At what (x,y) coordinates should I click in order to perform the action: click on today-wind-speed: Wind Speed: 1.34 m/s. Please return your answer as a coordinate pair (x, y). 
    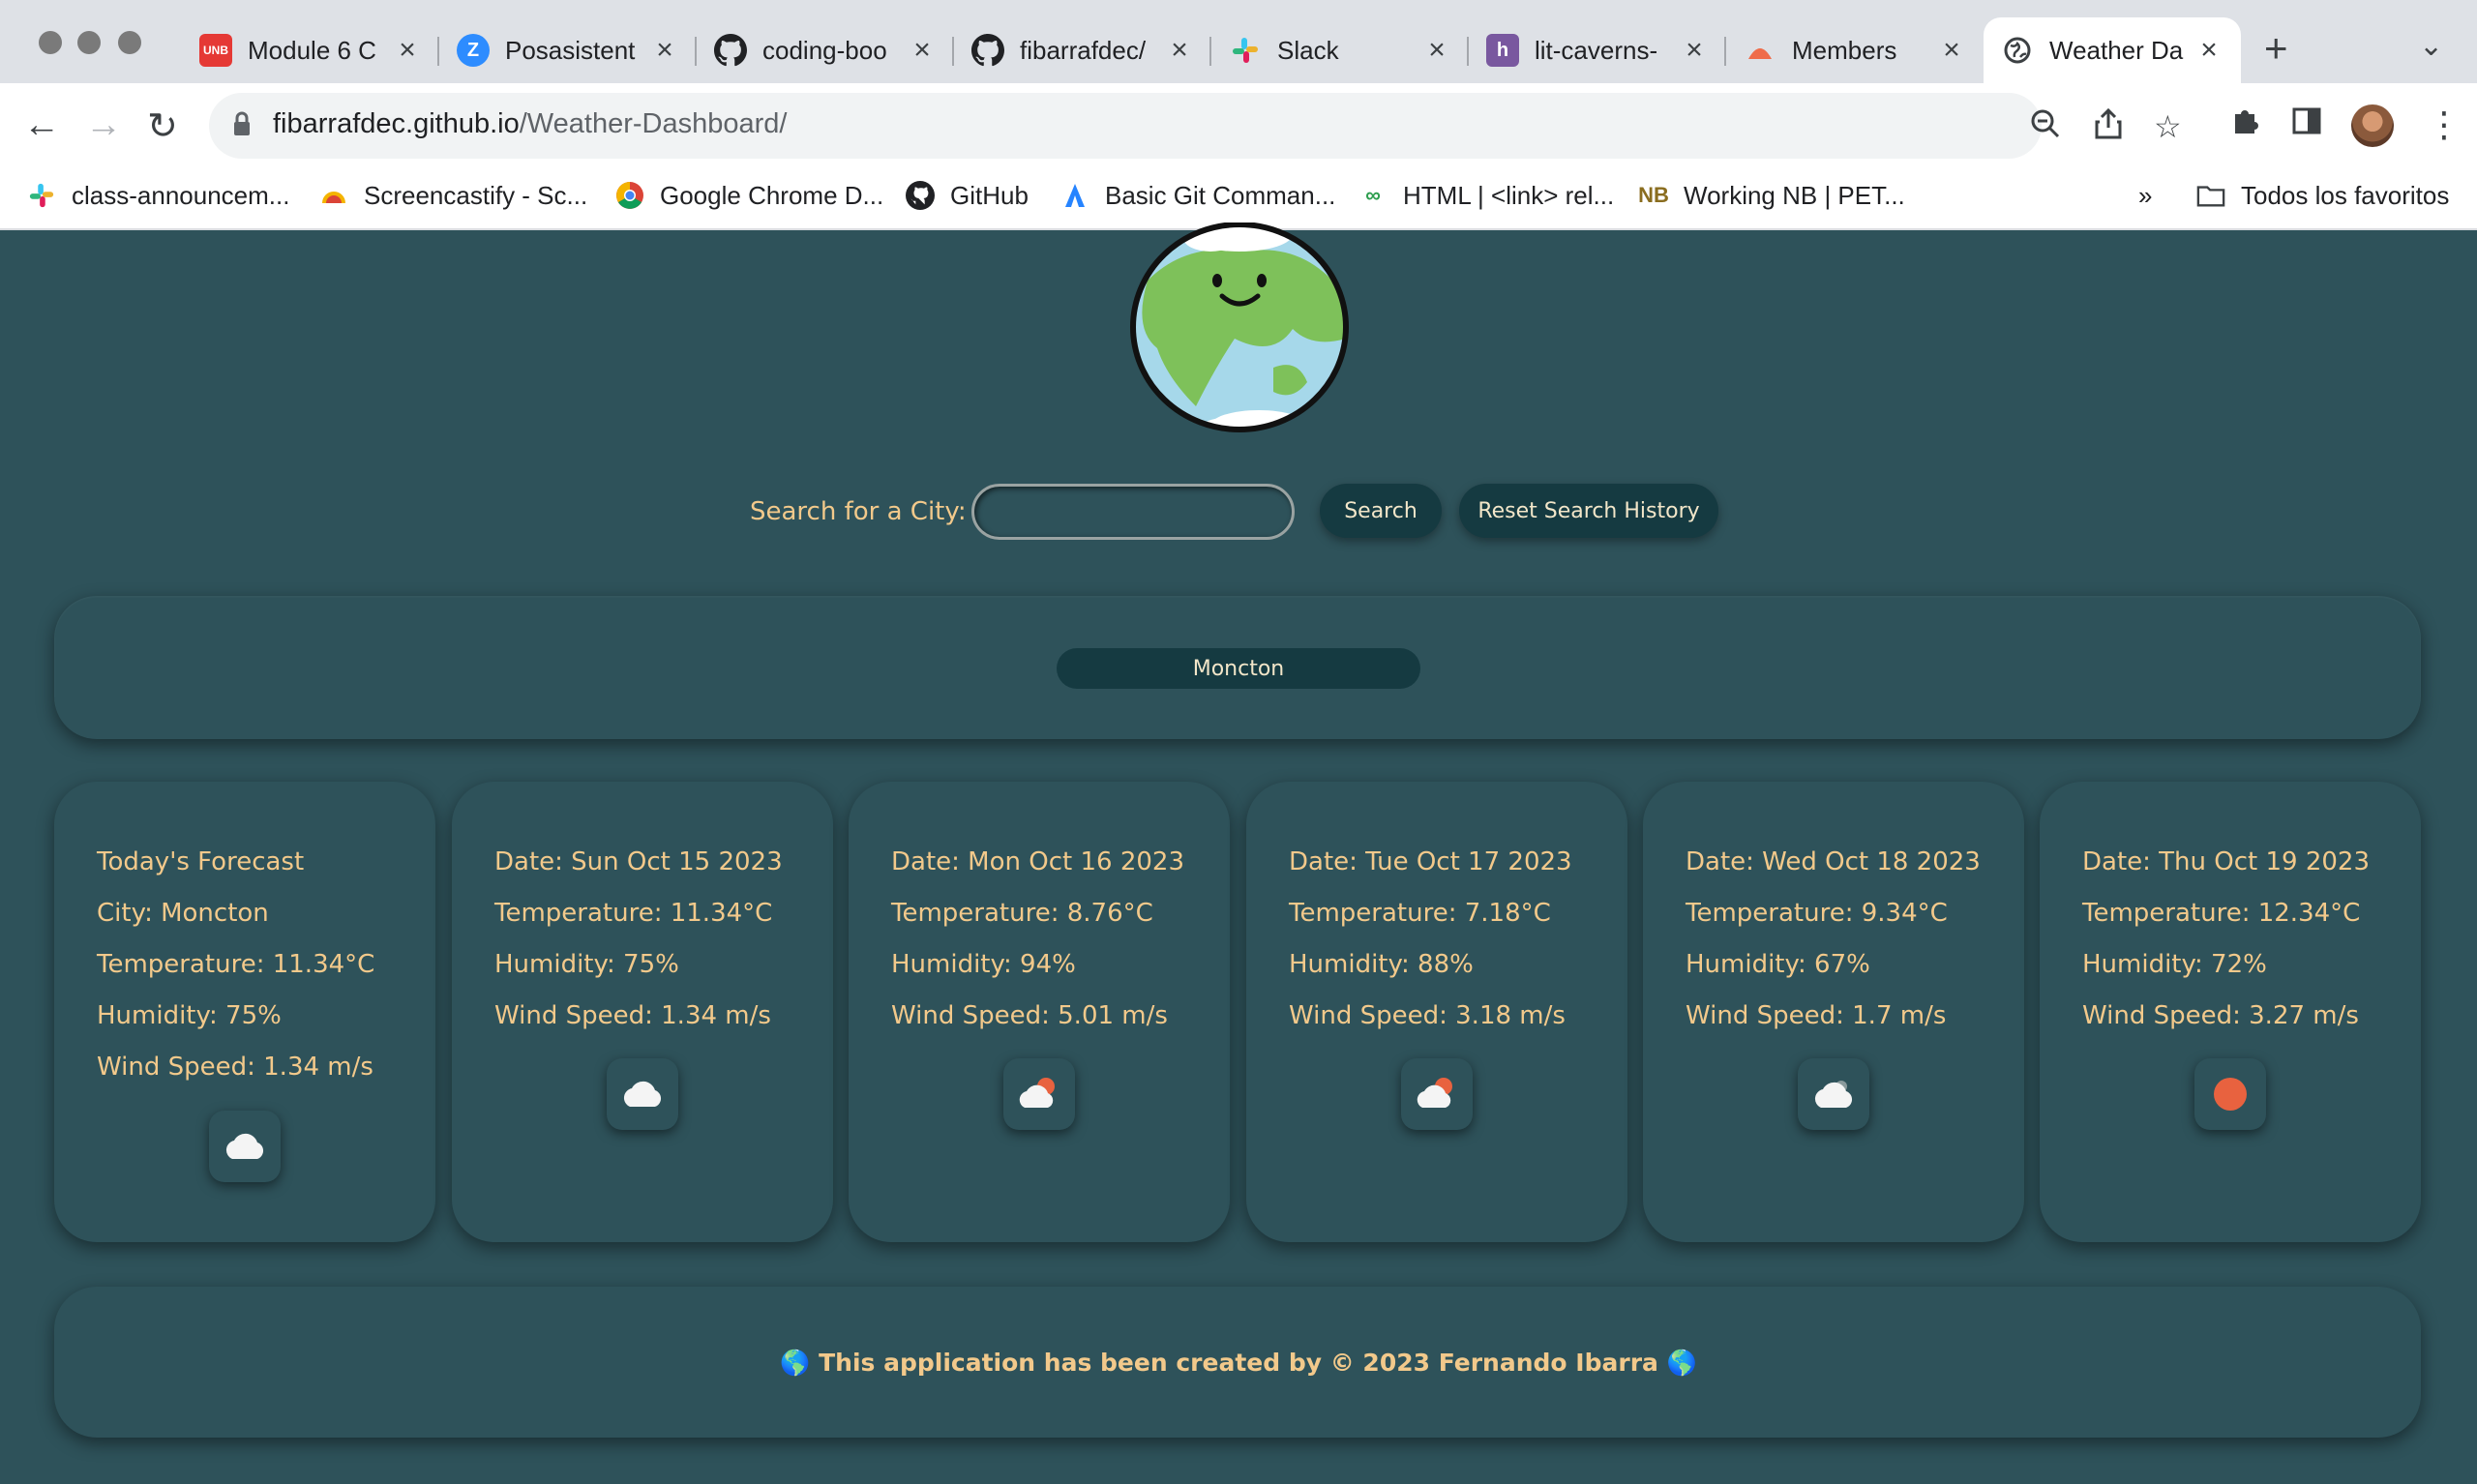
    Looking at the image, I should click on (235, 1067).